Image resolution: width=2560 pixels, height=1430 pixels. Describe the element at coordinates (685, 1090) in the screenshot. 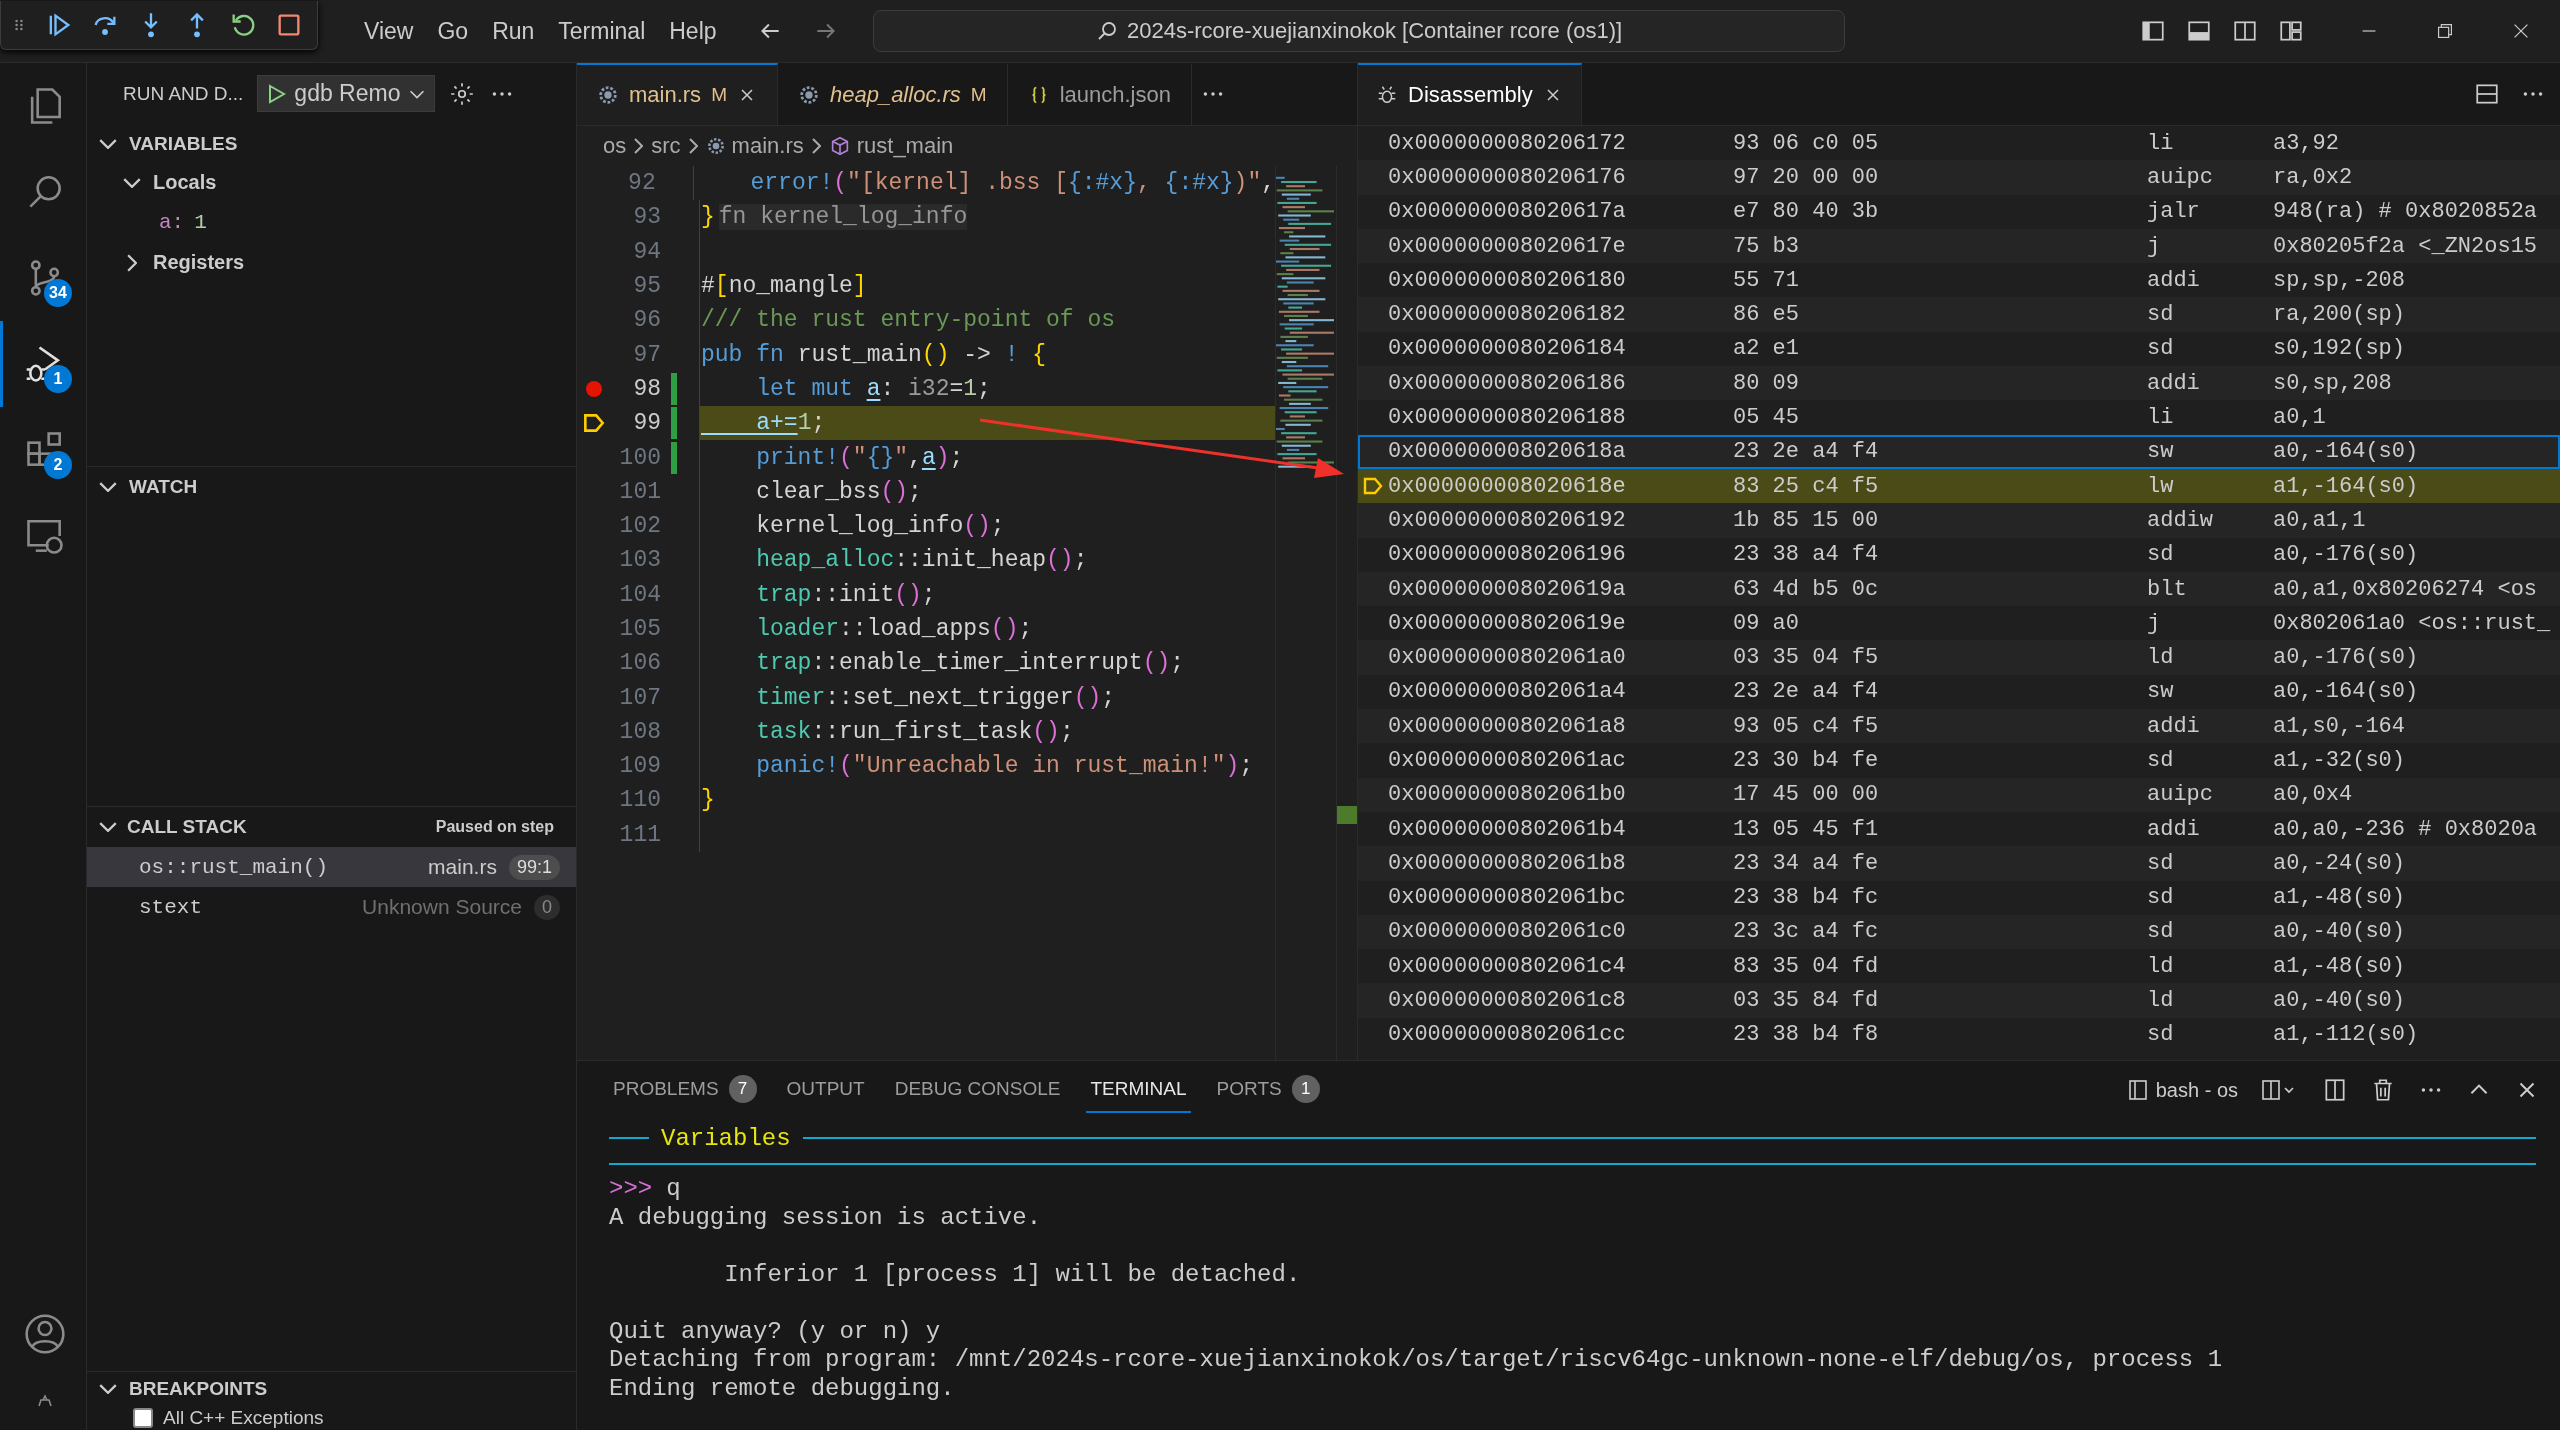

I see `panel-tab: PROBLEMS 7` at that location.